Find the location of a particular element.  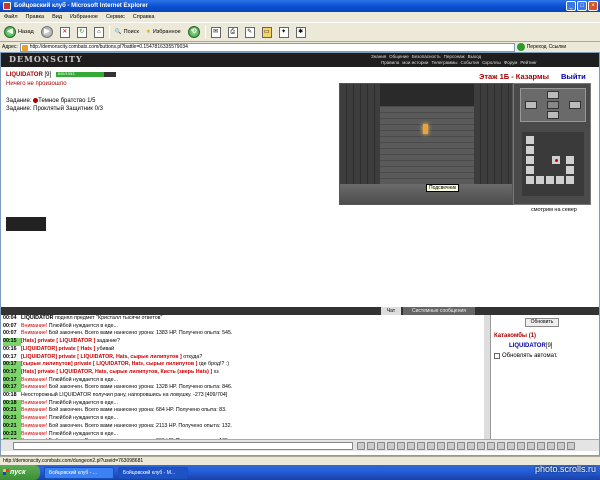

move-forward-button is located at coordinates (553, 95).